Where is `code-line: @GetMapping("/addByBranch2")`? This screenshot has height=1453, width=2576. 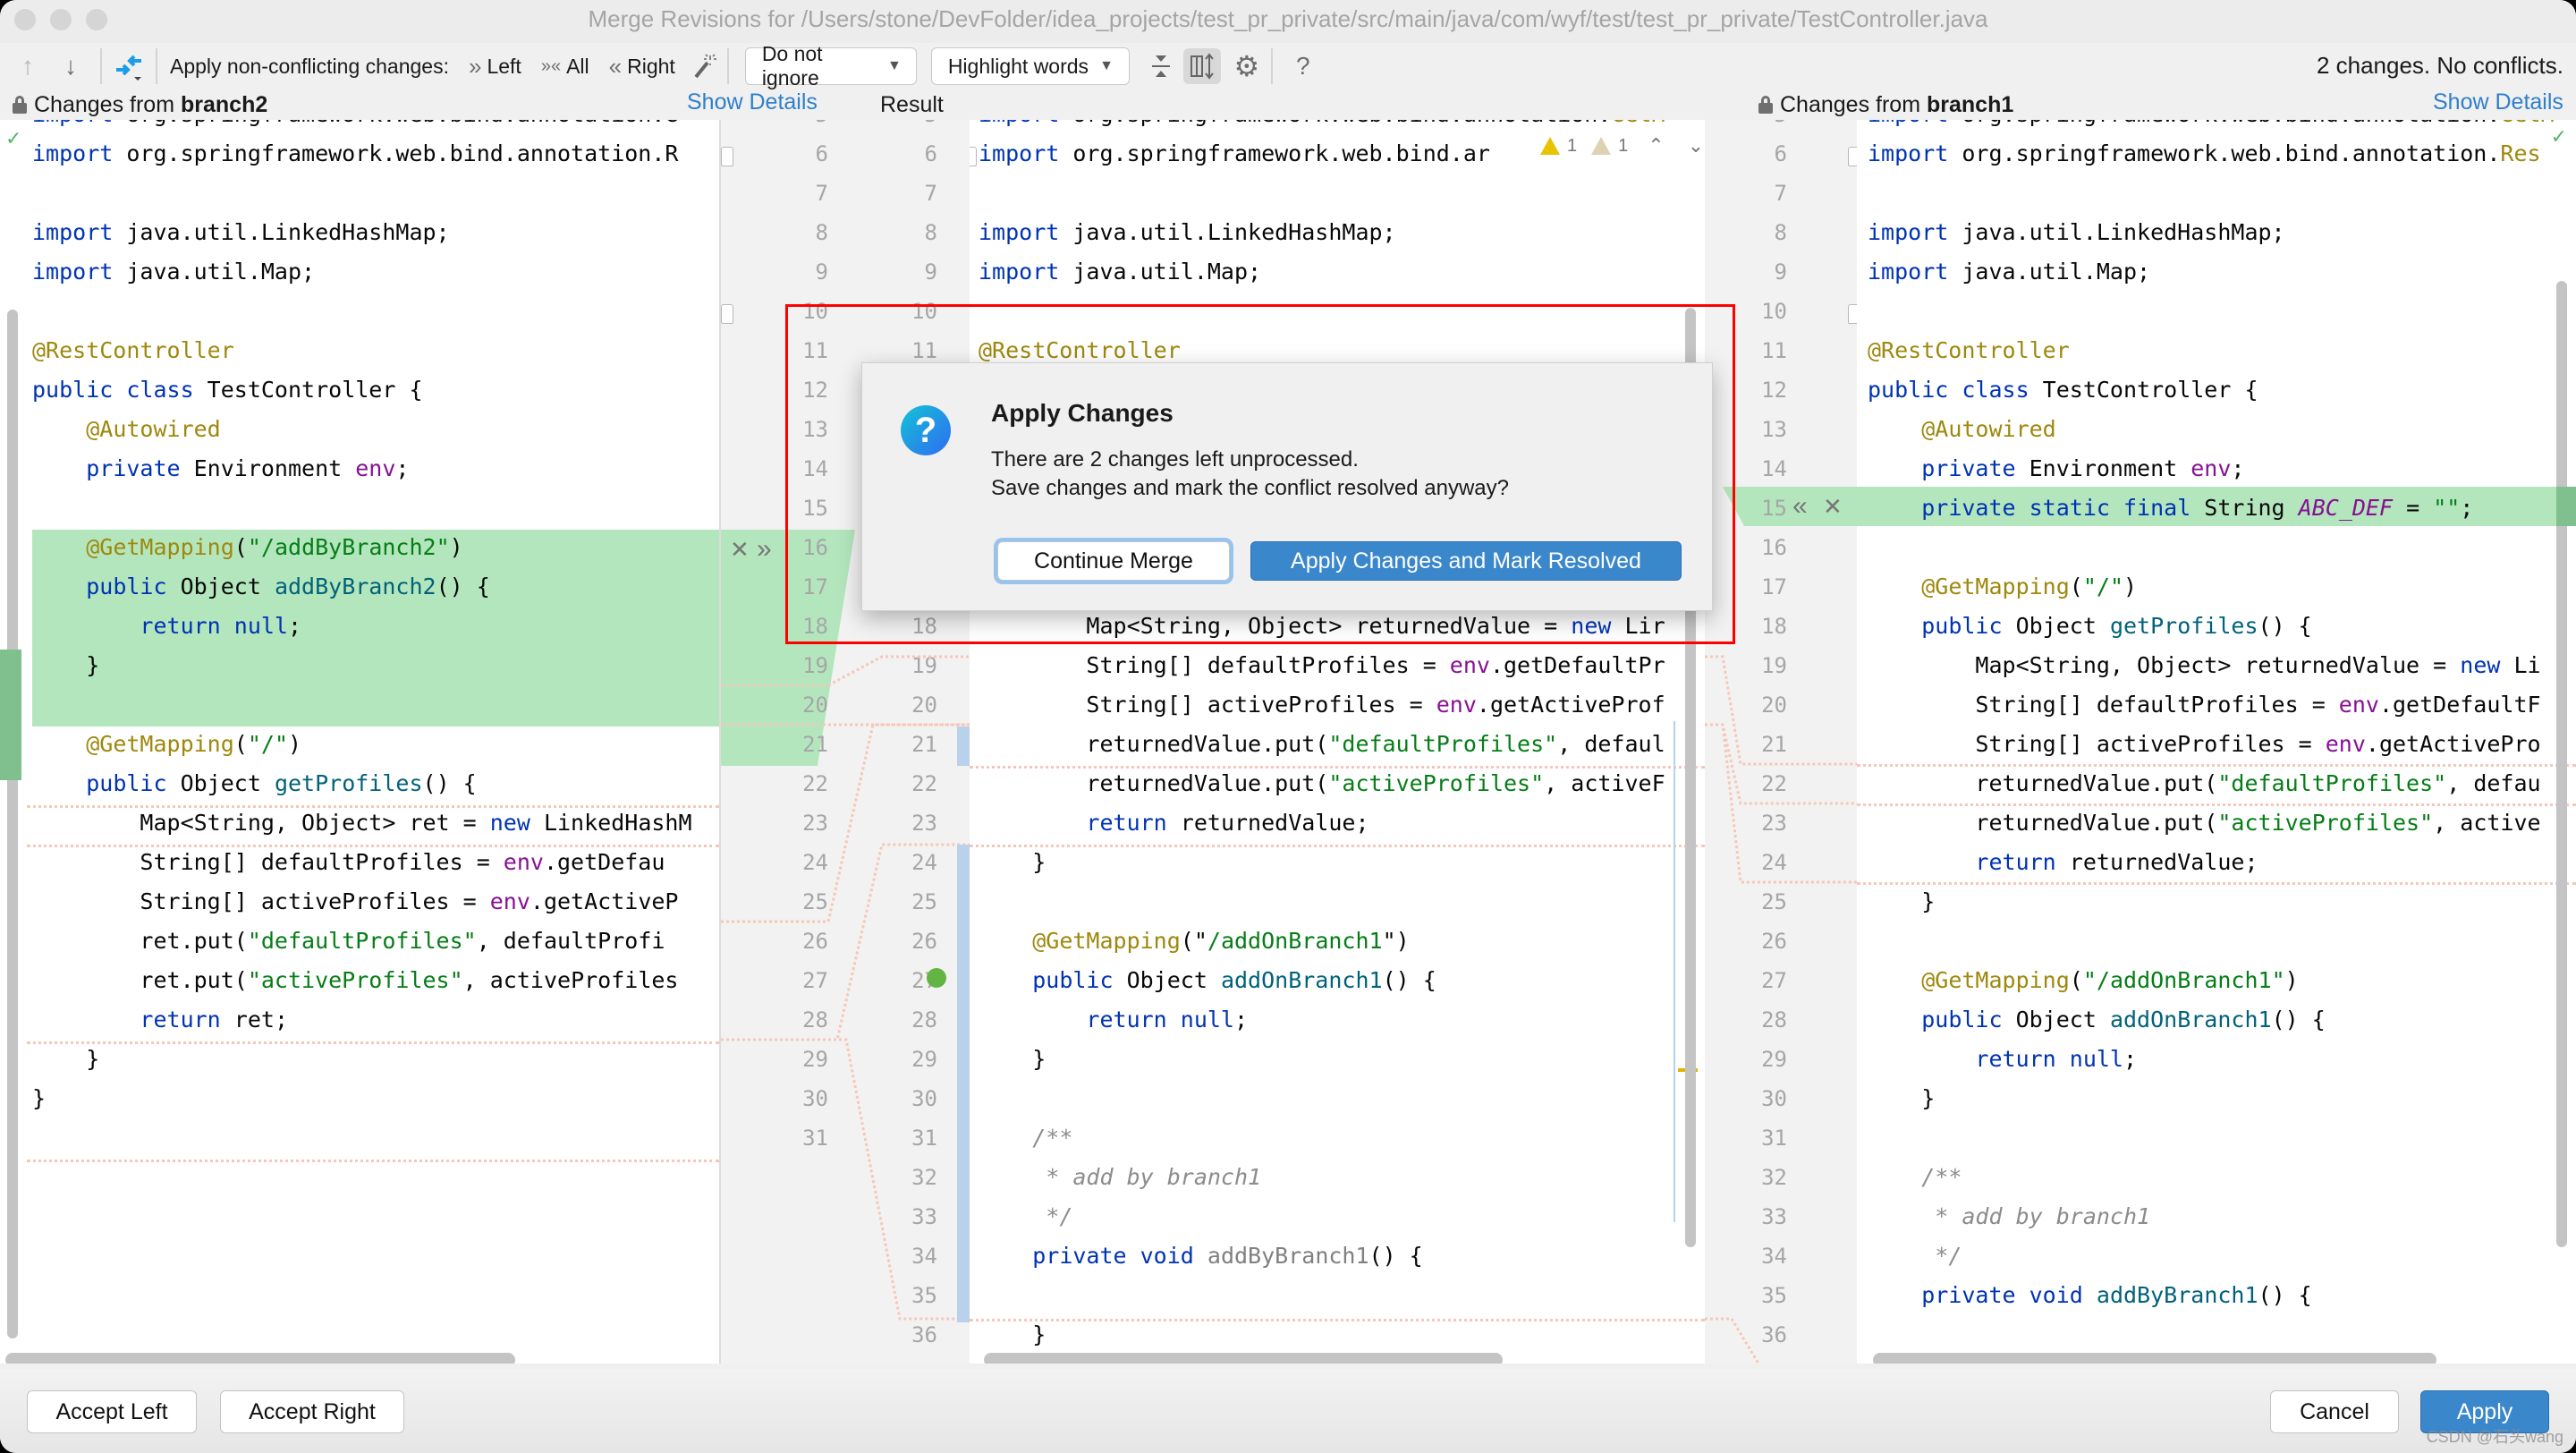
code-line: @GetMapping("/addByBranch2") is located at coordinates (247, 547).